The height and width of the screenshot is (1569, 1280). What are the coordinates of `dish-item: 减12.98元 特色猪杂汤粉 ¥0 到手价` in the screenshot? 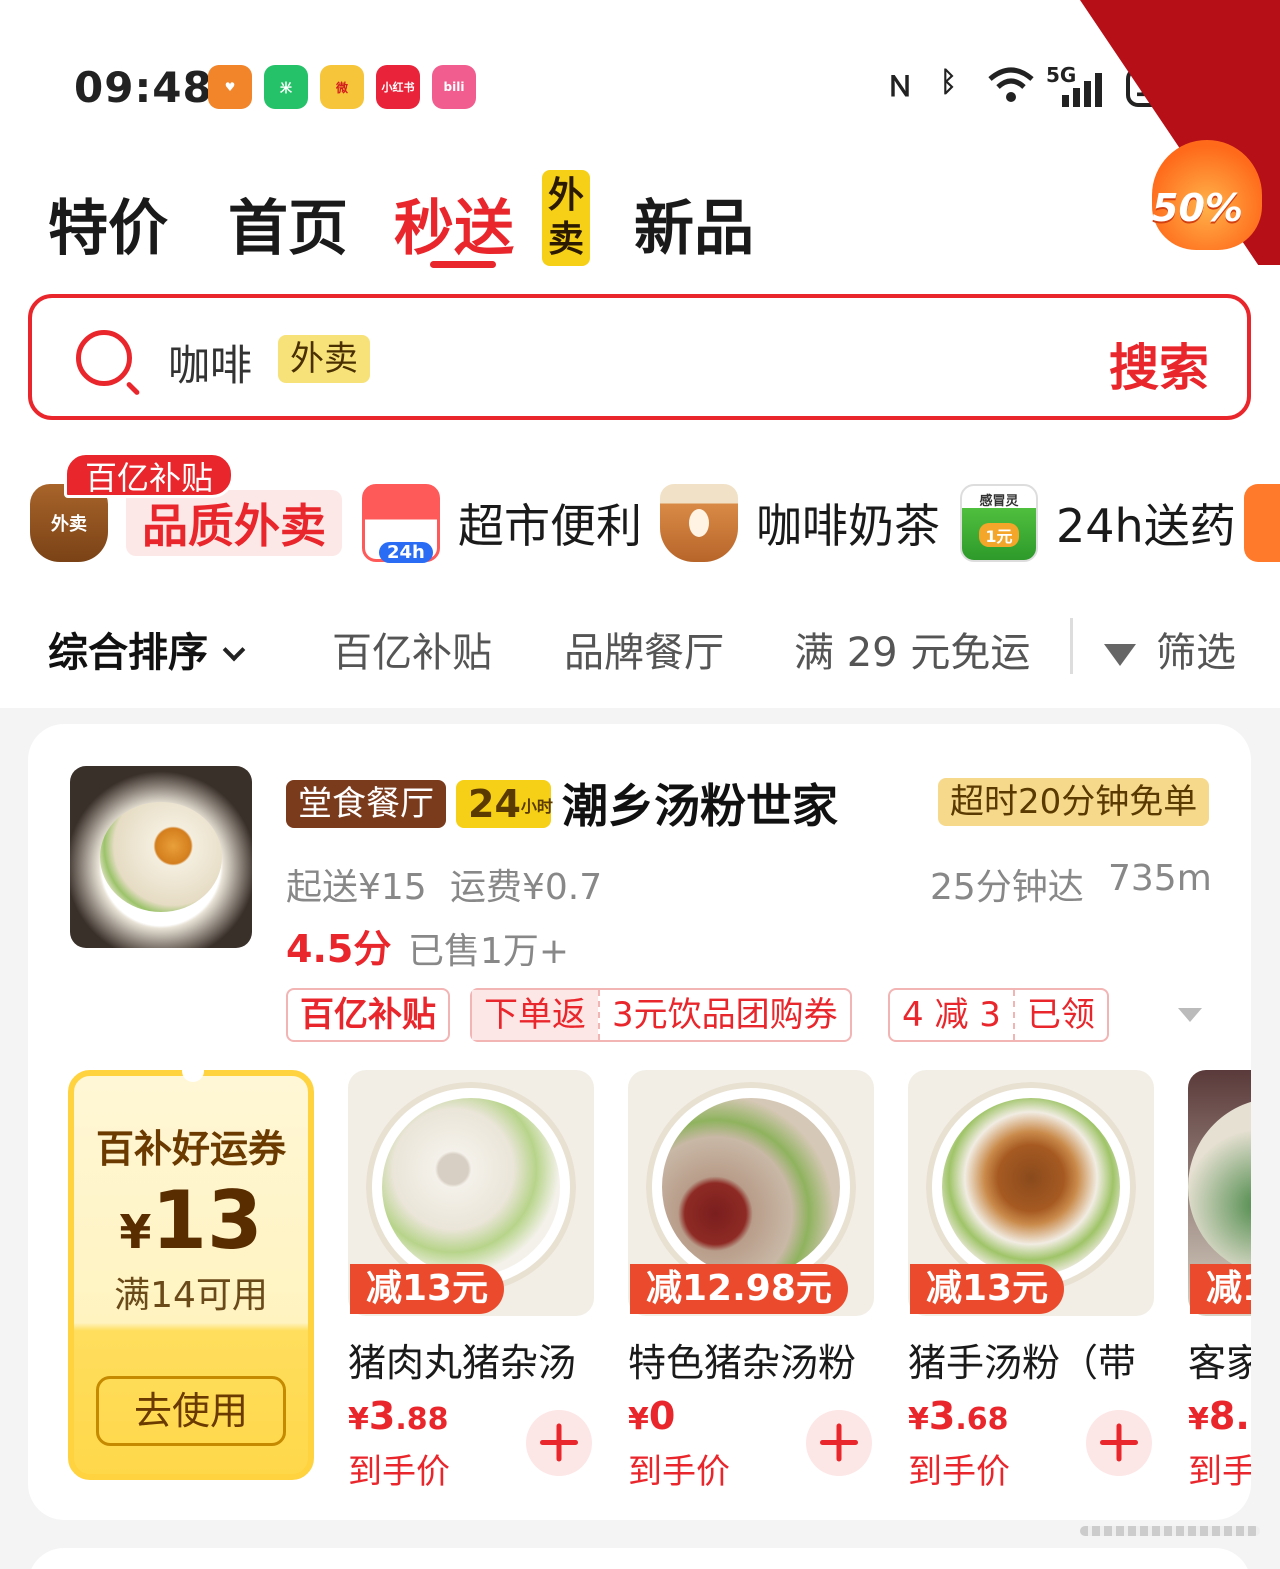 It's located at (751, 1281).